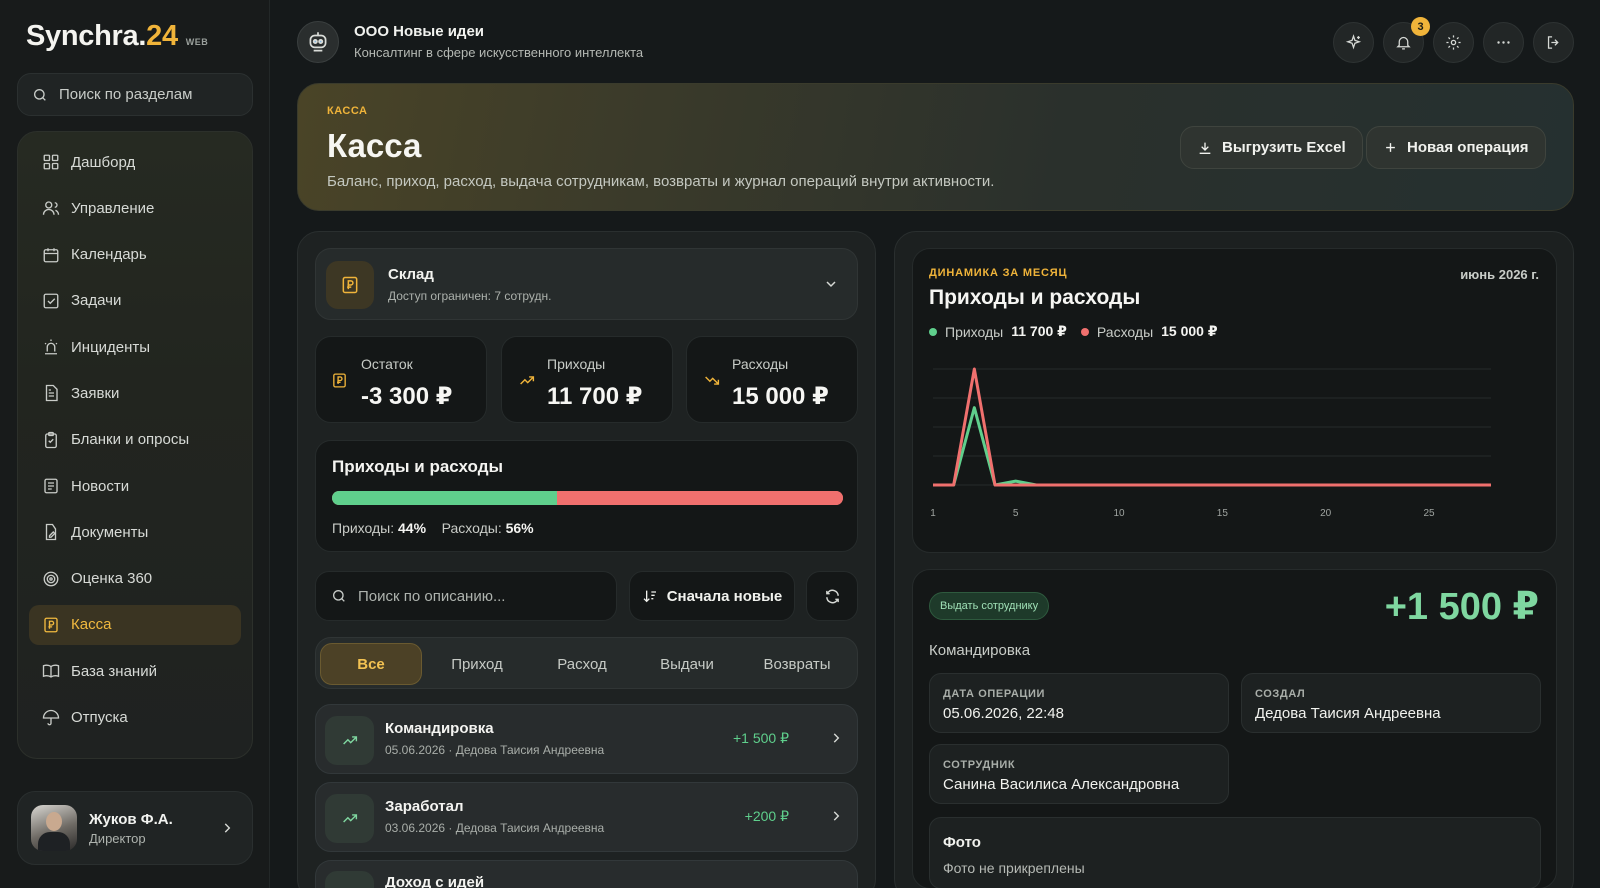 This screenshot has height=888, width=1600. Describe the element at coordinates (135, 486) in the screenshot. I see `sidebar-item-news: Новости` at that location.